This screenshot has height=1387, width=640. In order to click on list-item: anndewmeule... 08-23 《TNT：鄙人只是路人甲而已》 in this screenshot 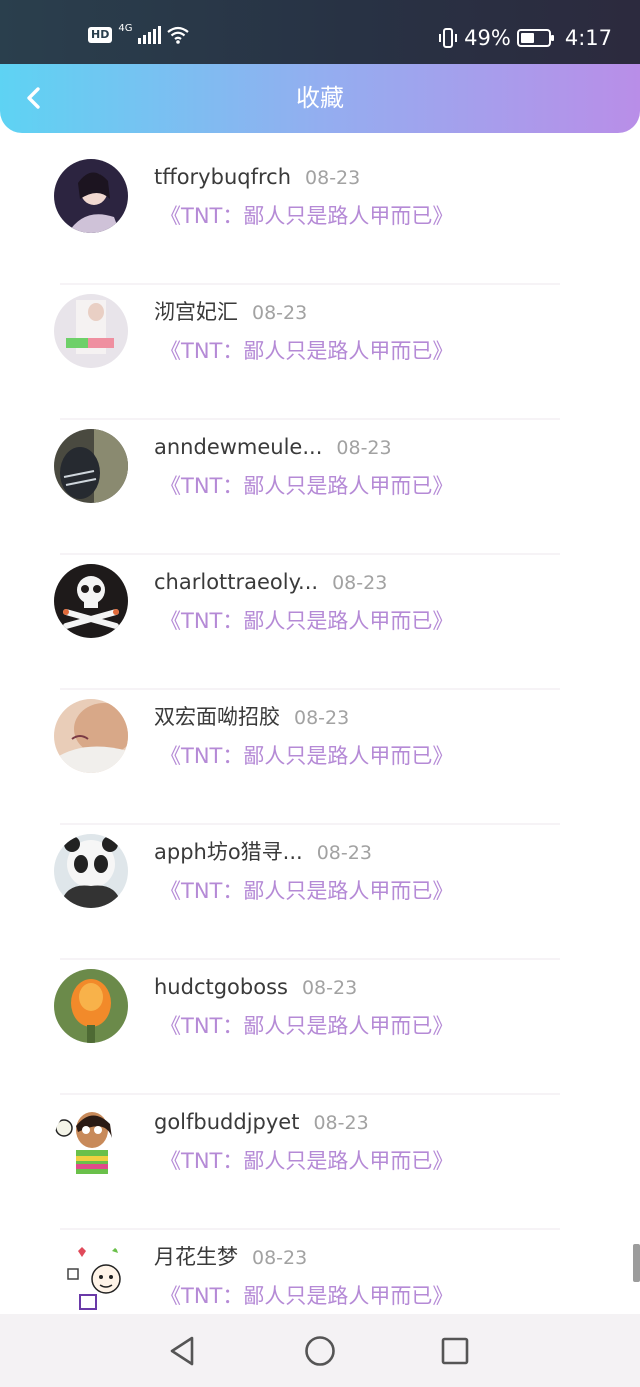, I will do `click(320, 487)`.